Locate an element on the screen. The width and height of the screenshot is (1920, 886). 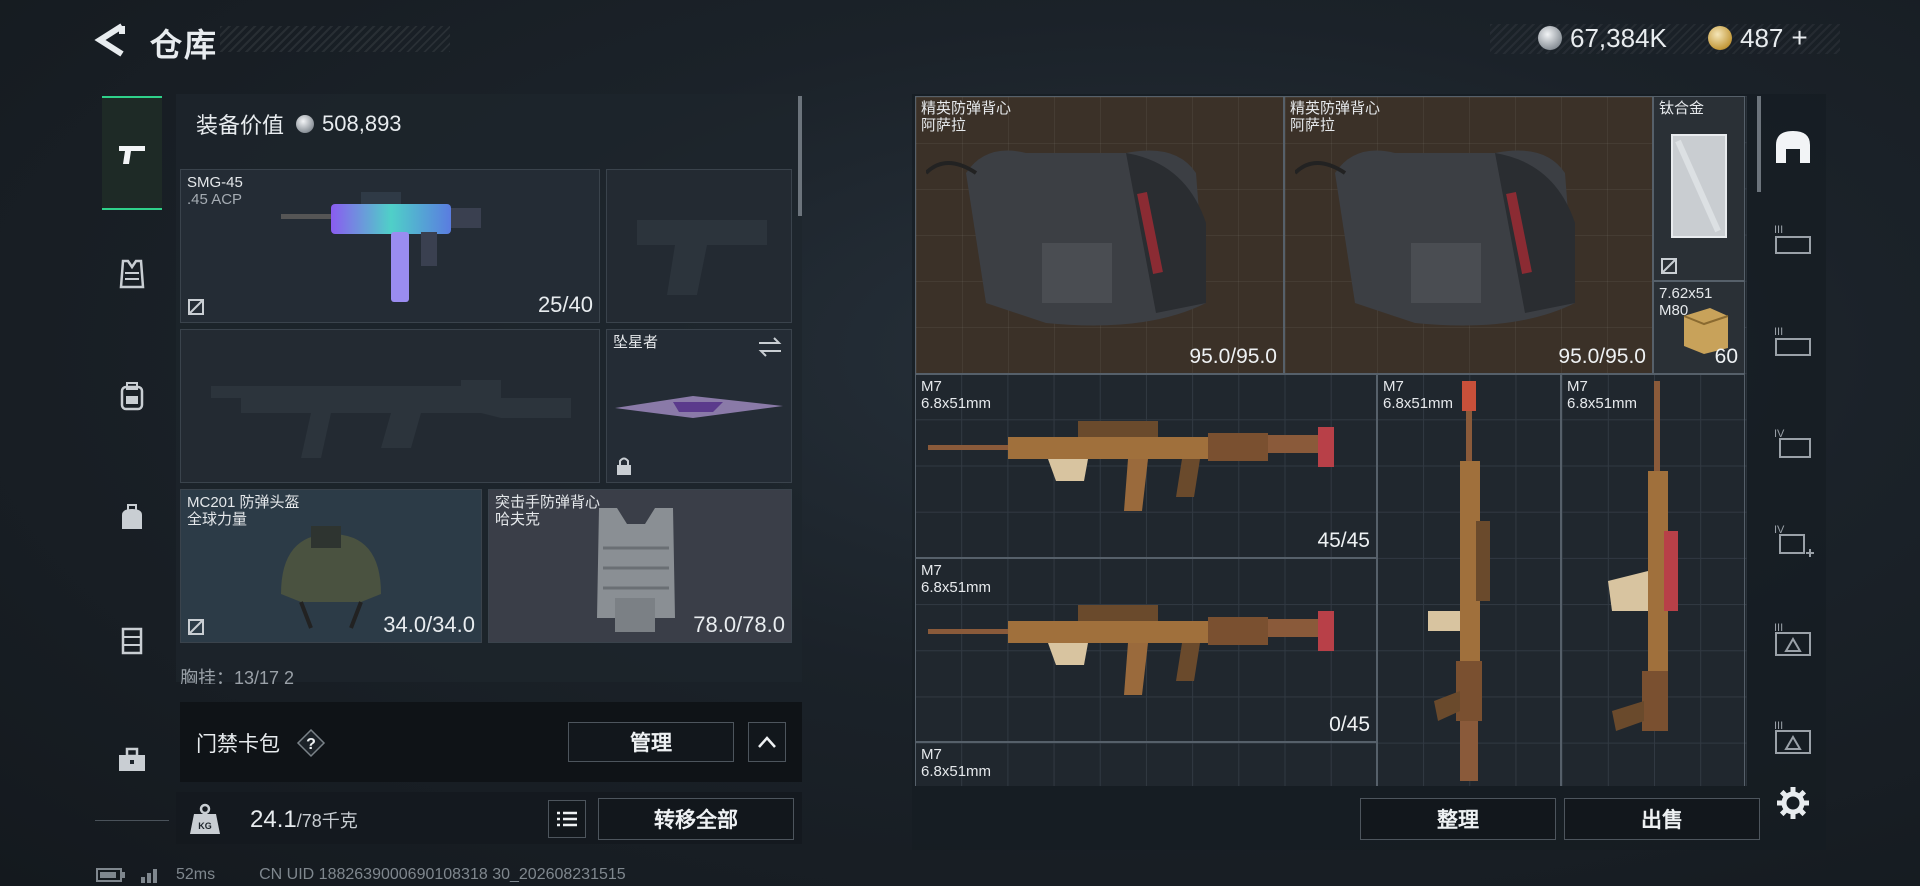
tab-items is located at coordinates (132, 518).